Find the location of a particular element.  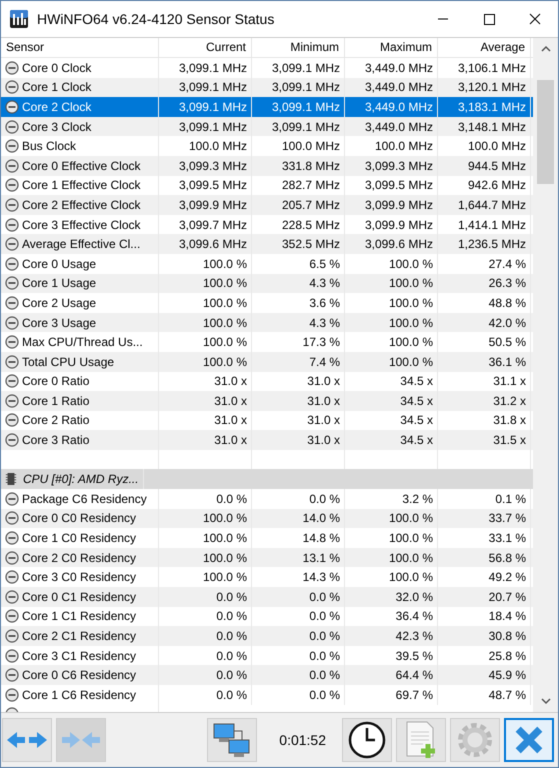

table-row: Core 2 Effective Clock 3,099.9 MHz 205.7 MHz 3,099.9 MHz 1,644.7 MHz is located at coordinates (267, 205).